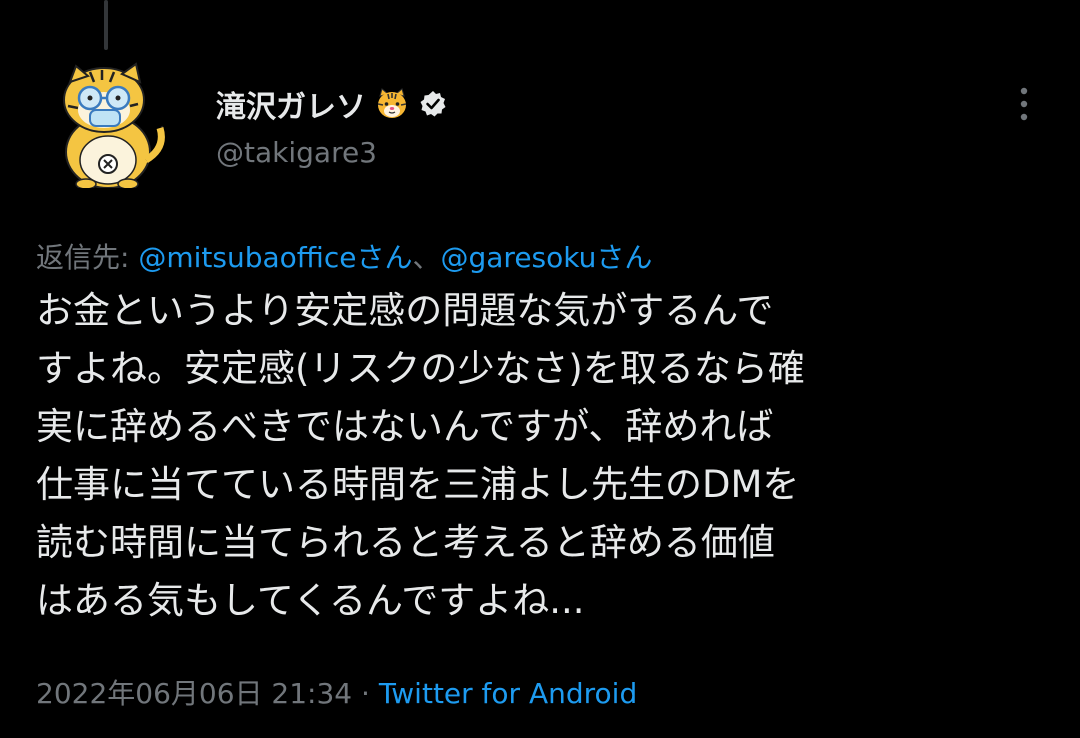 This screenshot has width=1080, height=738. Describe the element at coordinates (546, 257) in the screenshot. I see `reply-mention-garesoku: @garesokuさん` at that location.